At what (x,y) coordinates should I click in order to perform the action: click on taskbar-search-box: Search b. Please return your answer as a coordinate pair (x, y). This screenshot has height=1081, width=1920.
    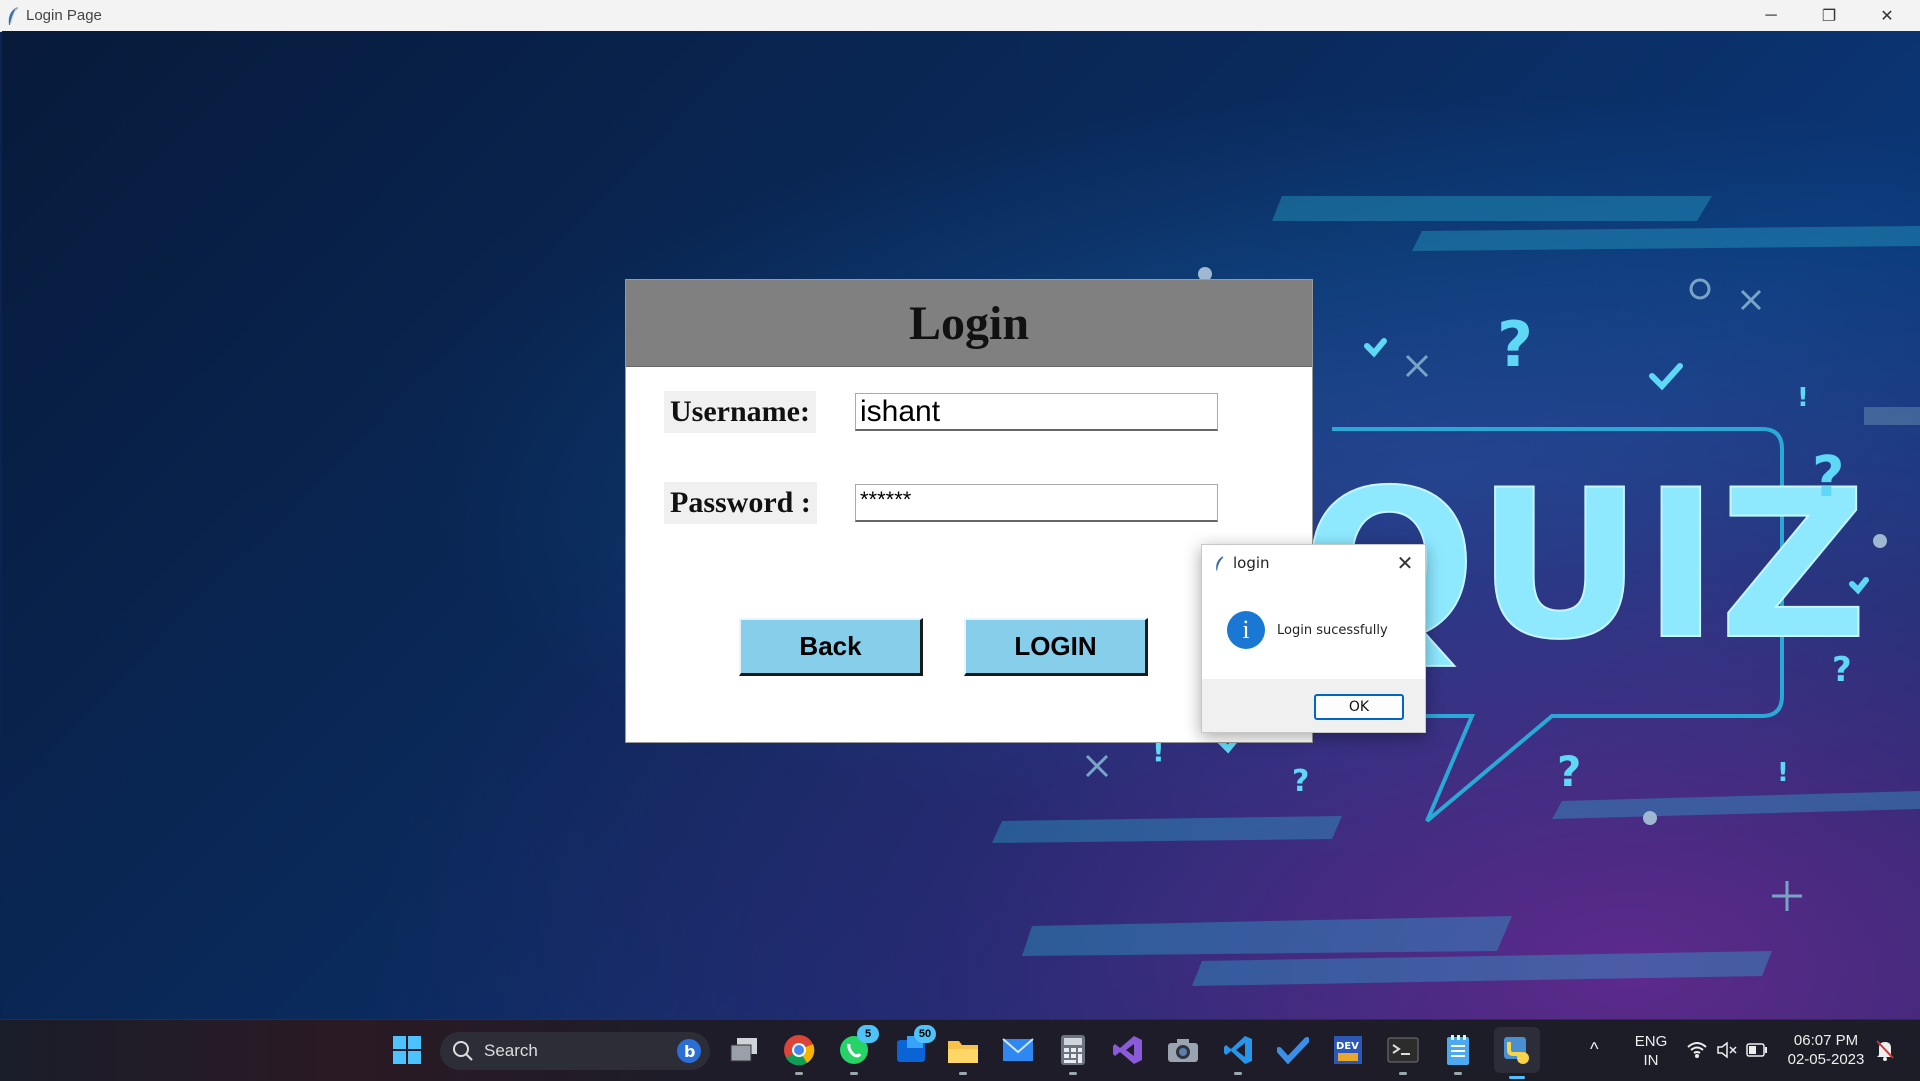
    Looking at the image, I should click on (575, 1051).